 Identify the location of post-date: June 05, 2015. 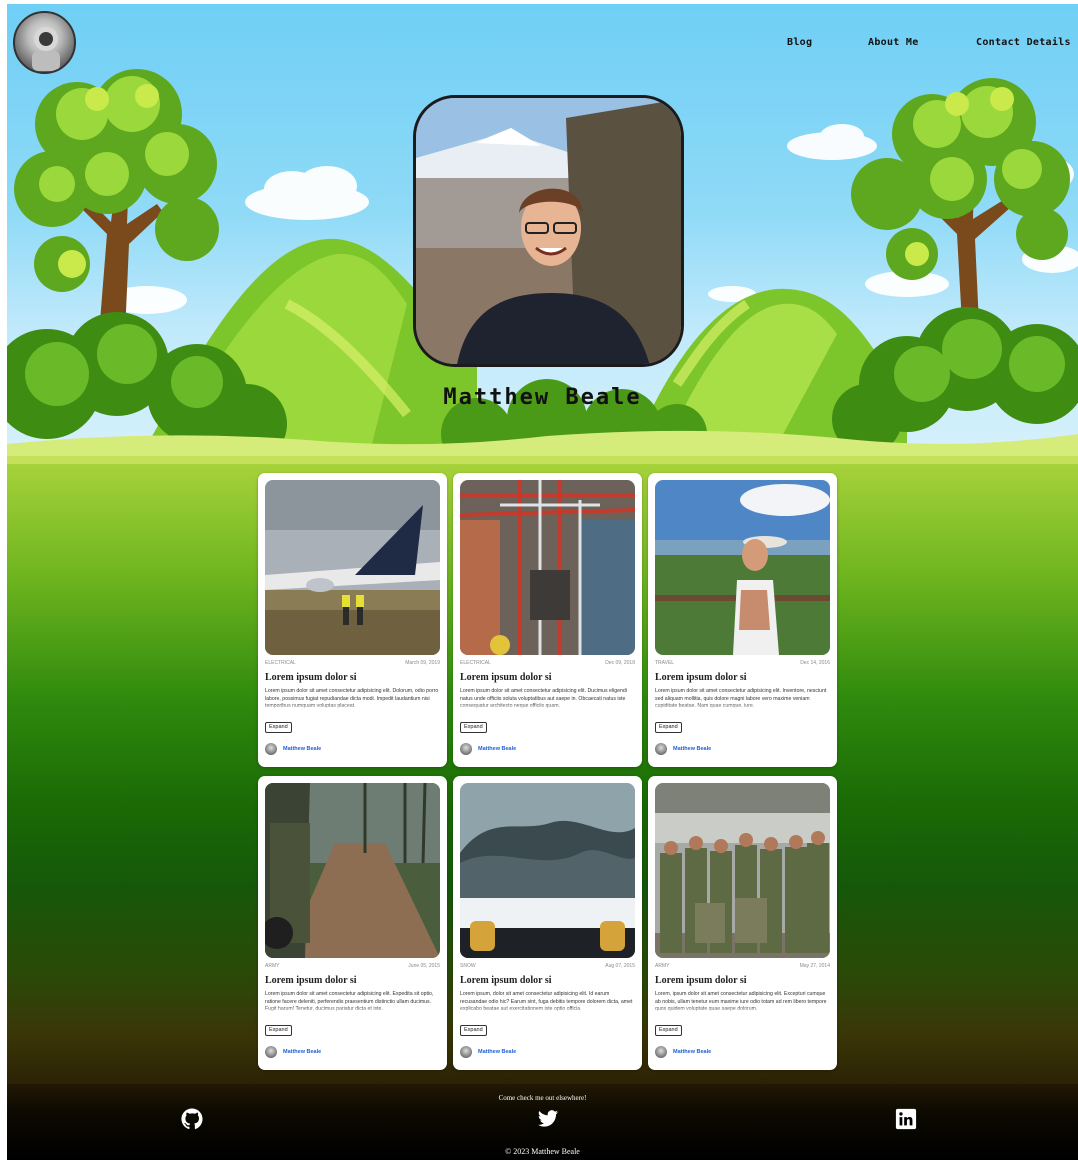
(424, 966).